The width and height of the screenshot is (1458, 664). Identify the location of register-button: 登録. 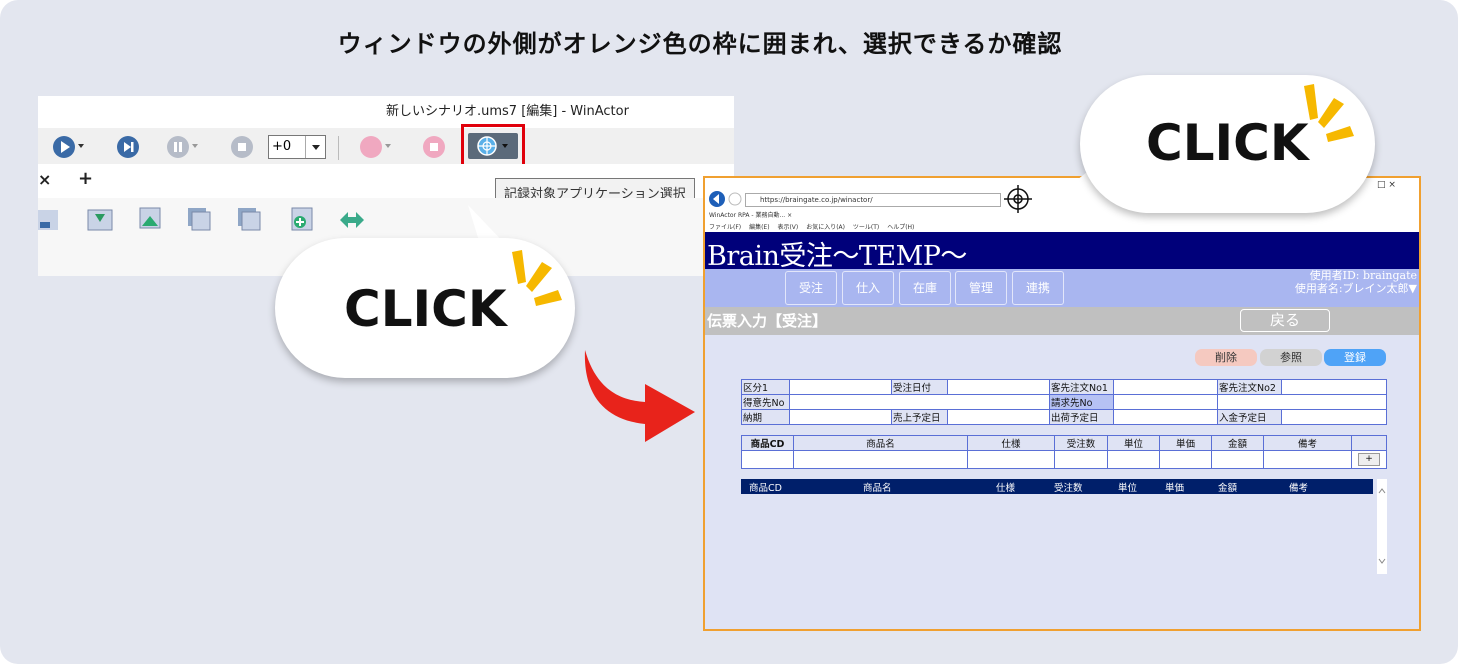
(1355, 357).